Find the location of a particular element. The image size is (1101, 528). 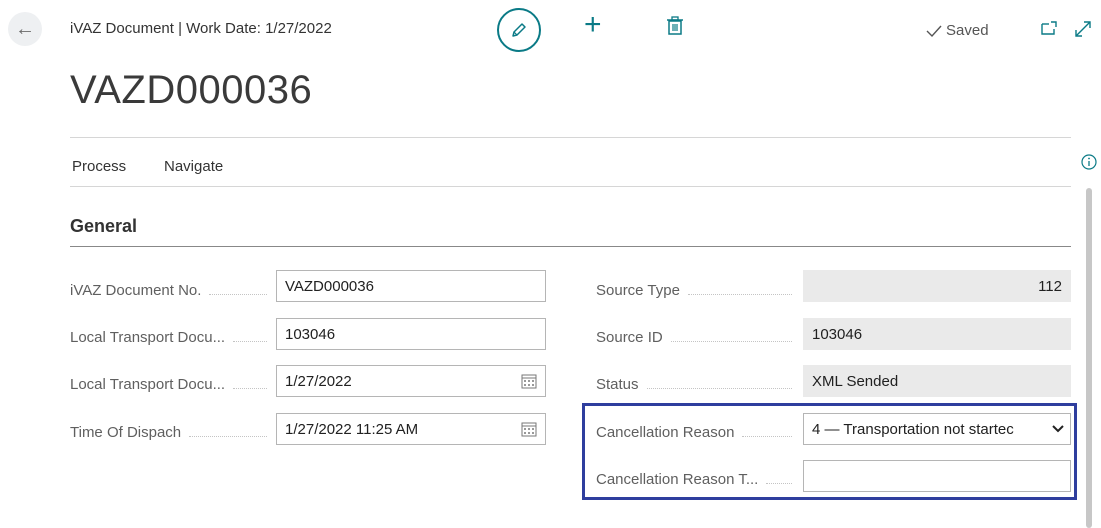

expand-button is located at coordinates (1083, 31).